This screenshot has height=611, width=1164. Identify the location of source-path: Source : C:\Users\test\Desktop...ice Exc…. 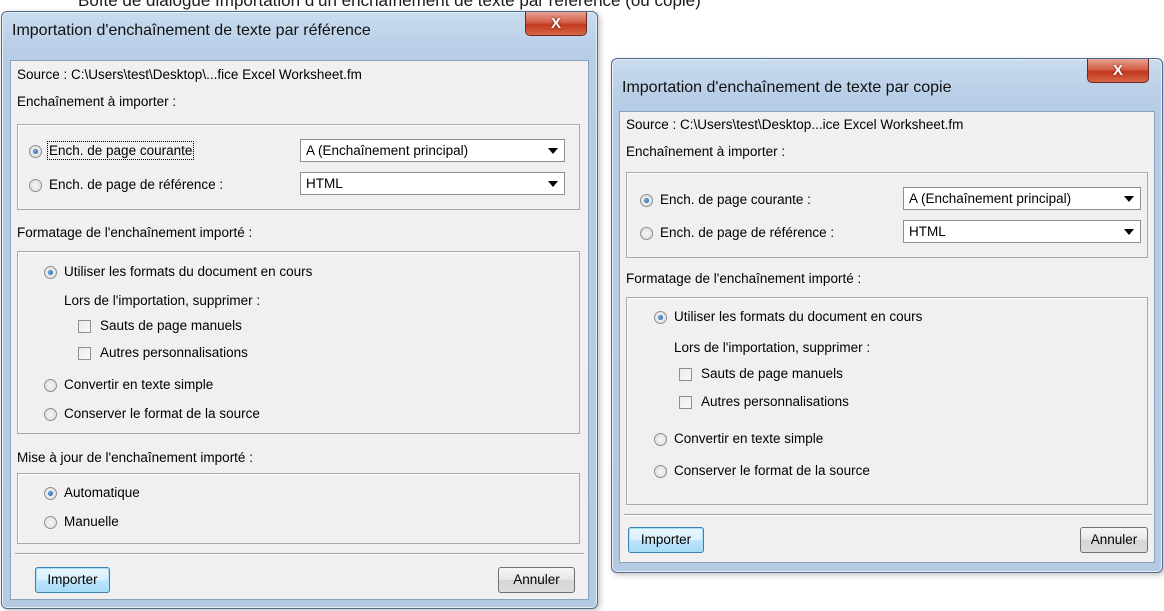
(795, 124).